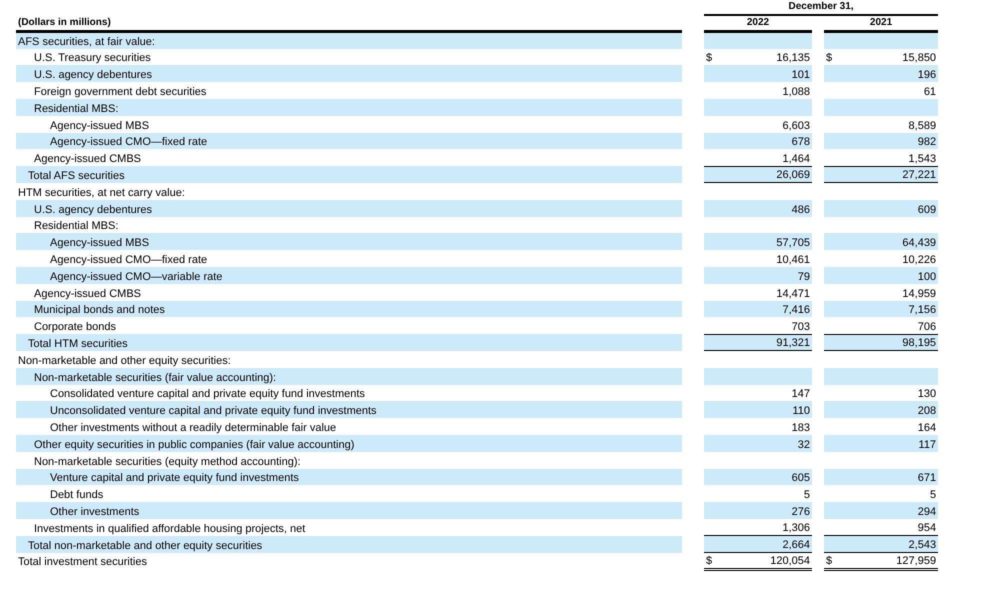 The height and width of the screenshot is (589, 982). I want to click on row-label: Venture capital and private equity fund investments, so click(349, 477).